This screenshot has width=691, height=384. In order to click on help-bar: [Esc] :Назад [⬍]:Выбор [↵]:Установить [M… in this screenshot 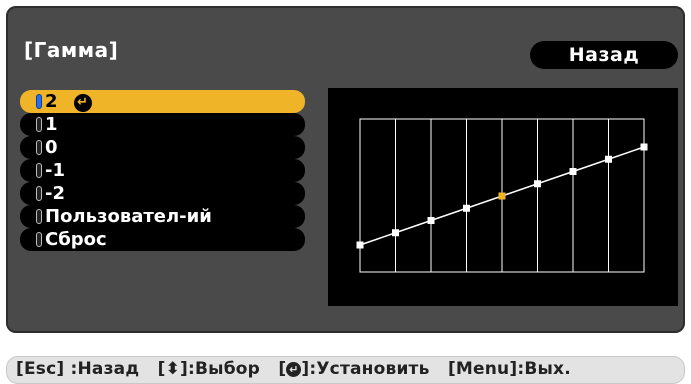, I will do `click(345, 370)`.